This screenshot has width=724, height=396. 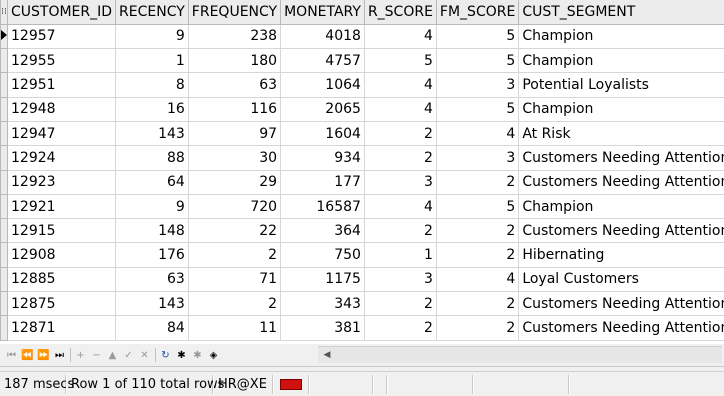 I want to click on cell-customer-id: 12875, so click(x=62, y=304).